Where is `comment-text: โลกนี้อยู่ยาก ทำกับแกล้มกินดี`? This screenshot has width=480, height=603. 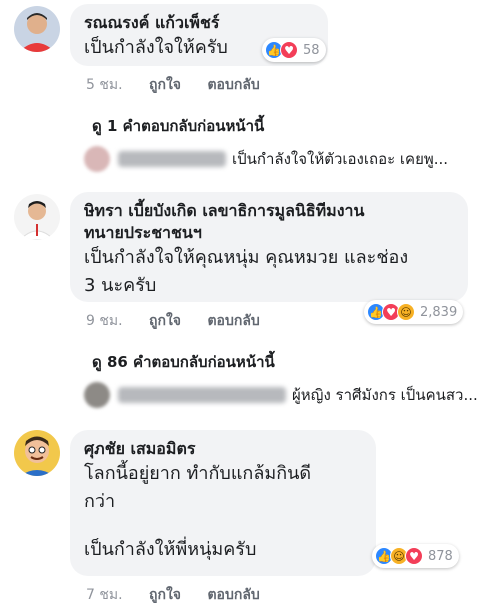 comment-text: โลกนี้อยู่ยาก ทำกับแกล้มกินดี is located at coordinates (198, 473).